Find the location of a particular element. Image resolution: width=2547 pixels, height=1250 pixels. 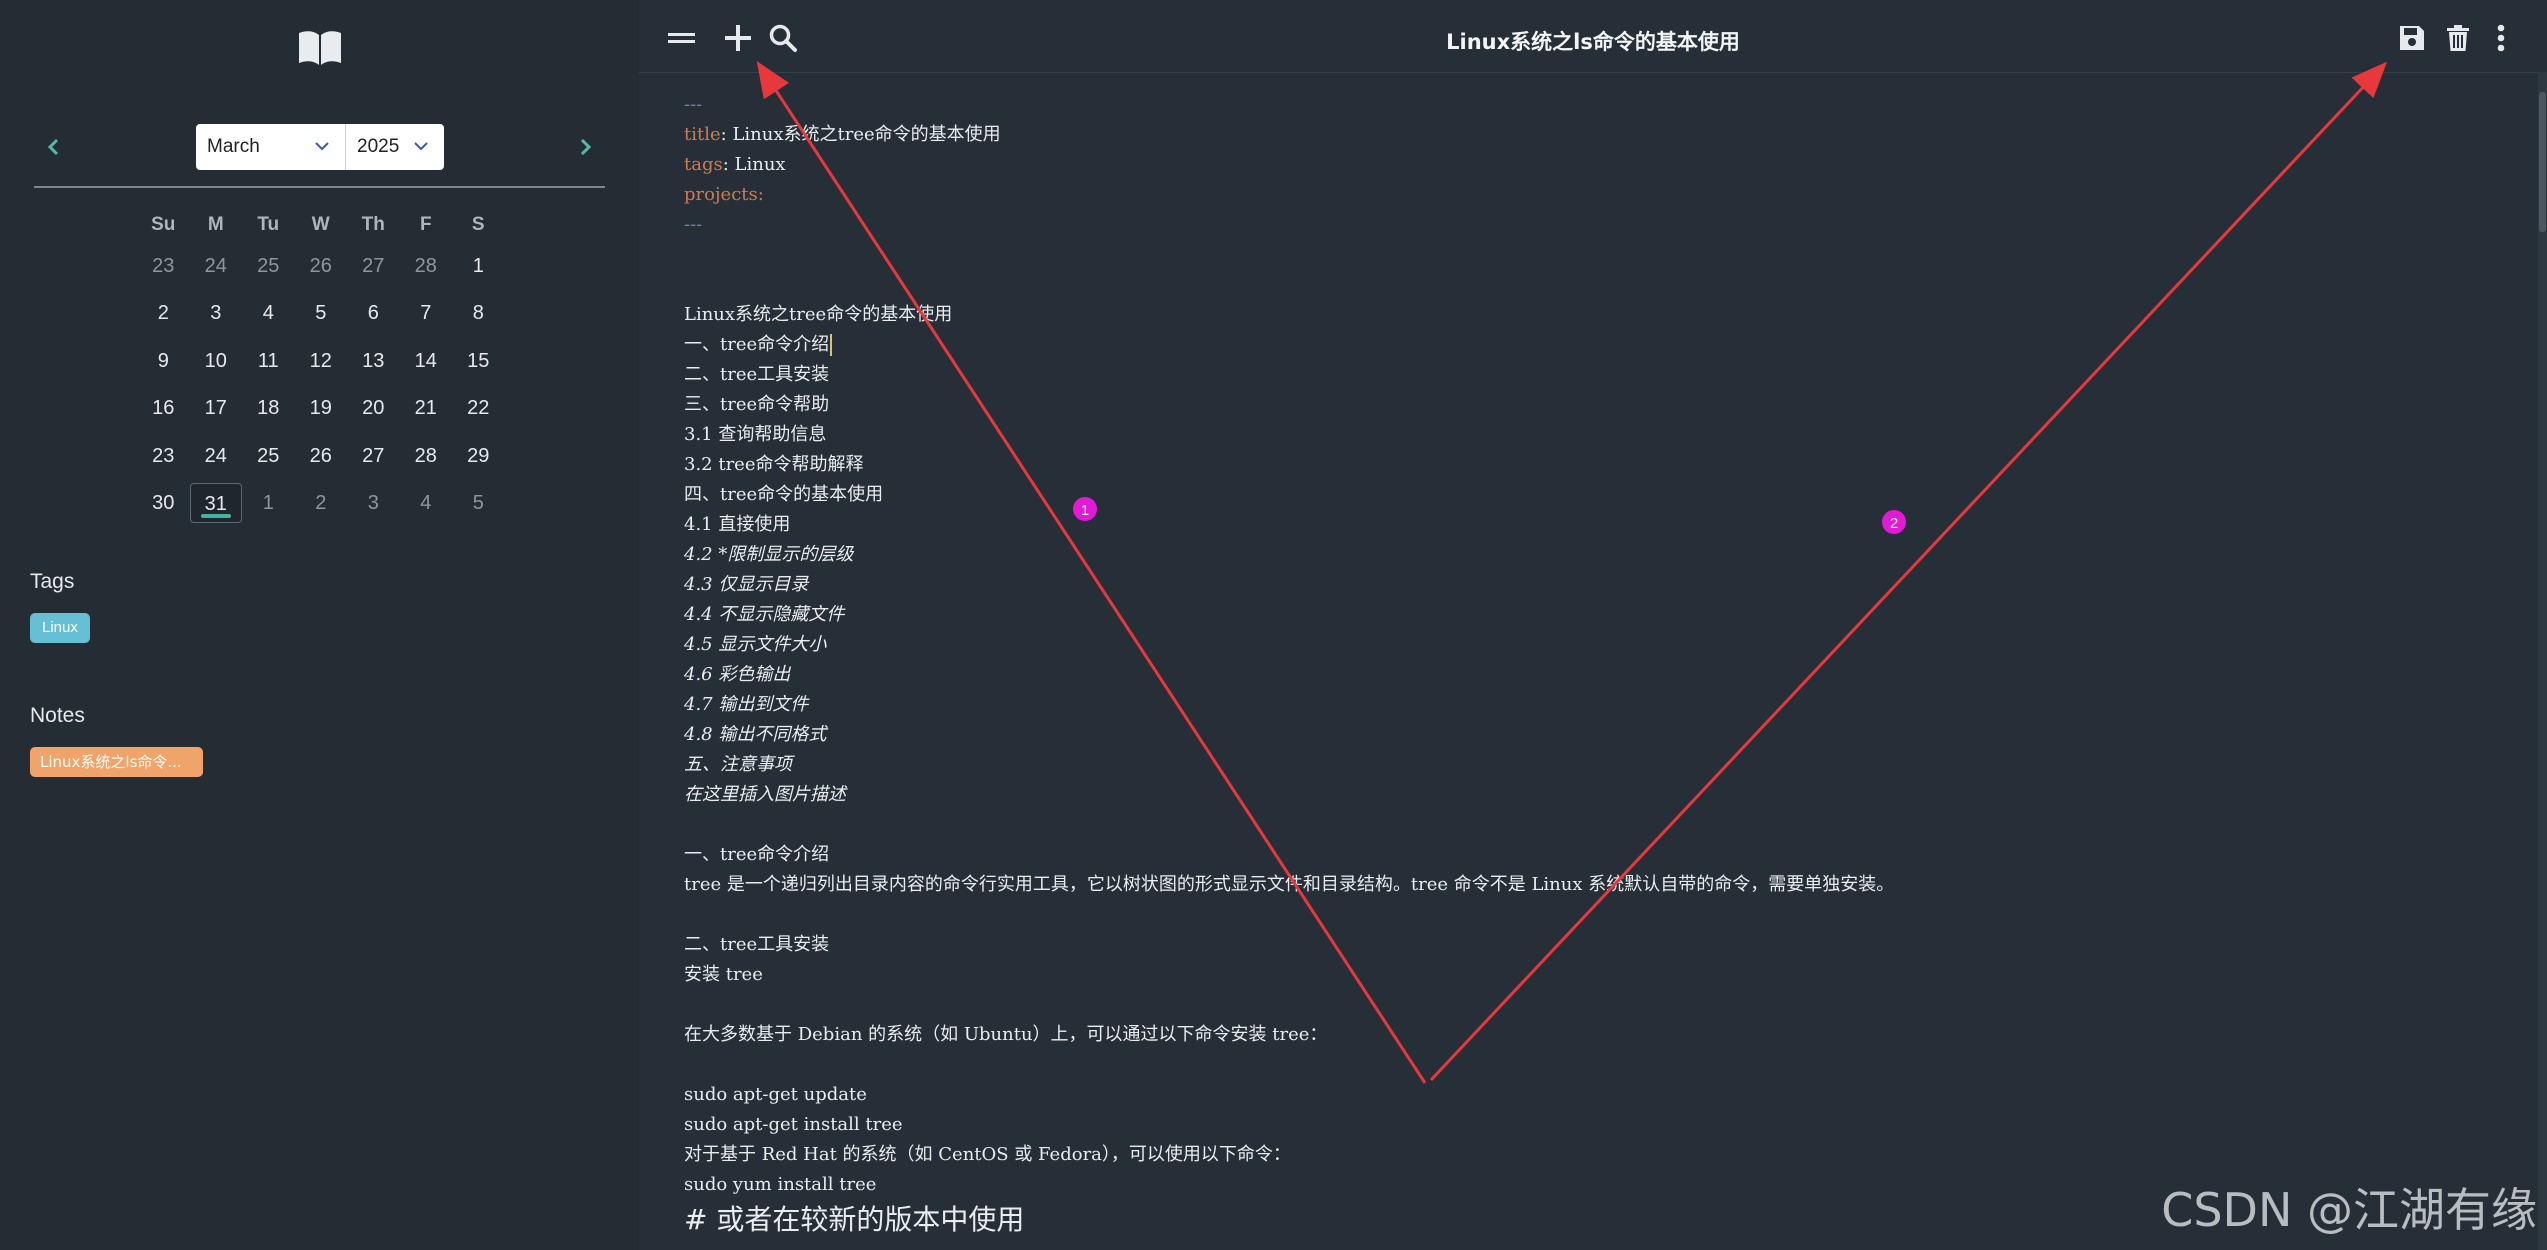

next-month-button is located at coordinates (585, 147).